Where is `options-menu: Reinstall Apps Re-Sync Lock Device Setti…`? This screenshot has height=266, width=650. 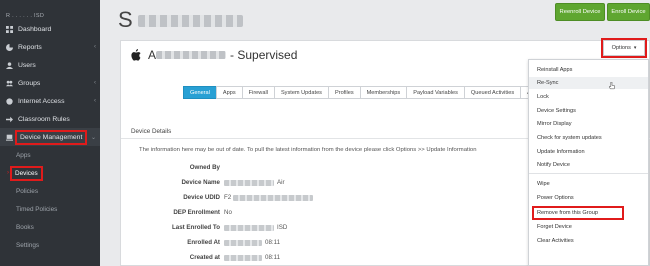 options-menu: Reinstall Apps Re-Sync Lock Device Setti… is located at coordinates (588, 162).